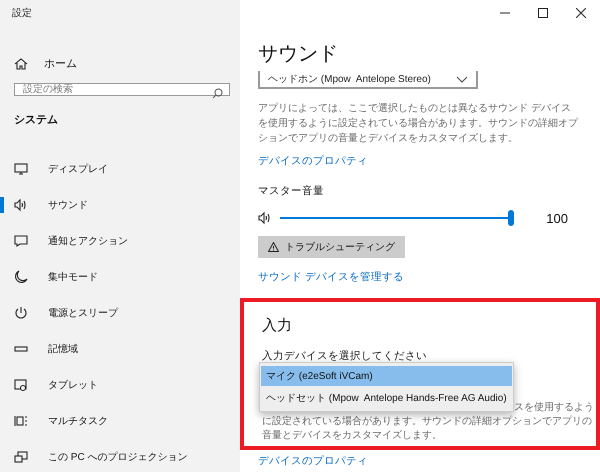 The height and width of the screenshot is (472, 600). I want to click on close-icon, so click(581, 13).